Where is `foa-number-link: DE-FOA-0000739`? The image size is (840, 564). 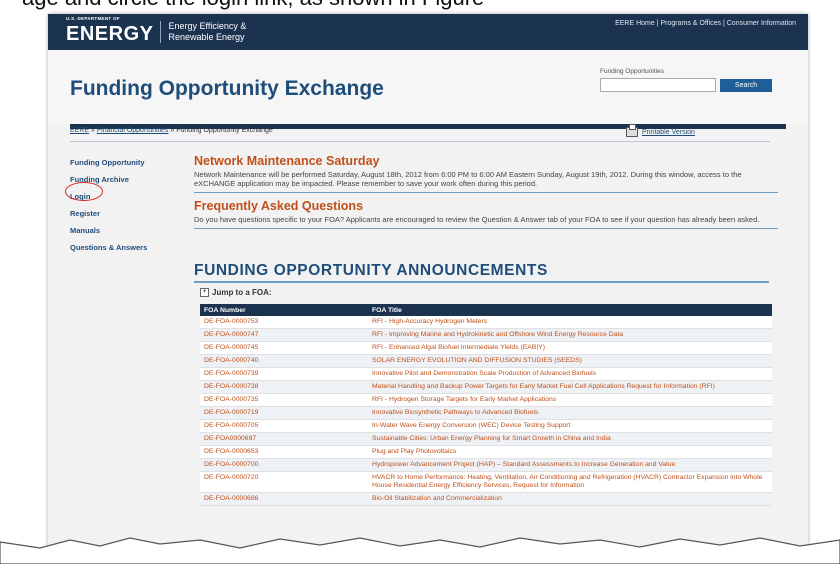 foa-number-link: DE-FOA-0000739 is located at coordinates (284, 374).